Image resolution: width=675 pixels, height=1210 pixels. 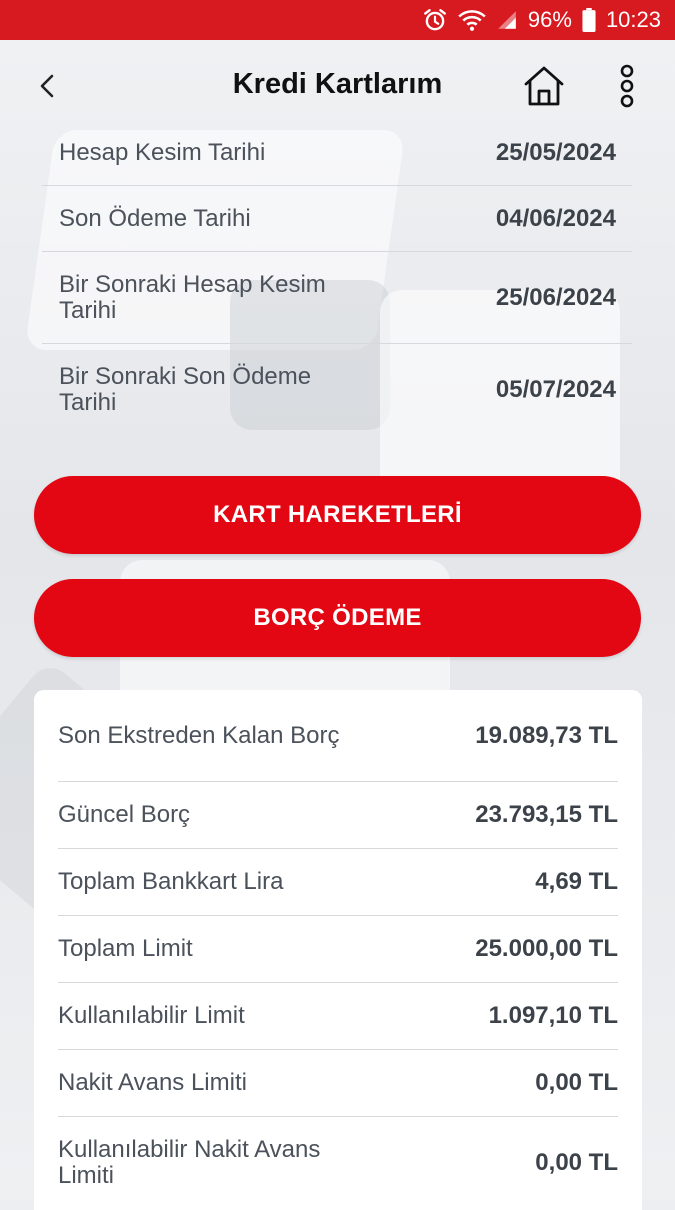 I want to click on list-item: Nakit Avans Limiti 0,00 TL, so click(x=338, y=1083).